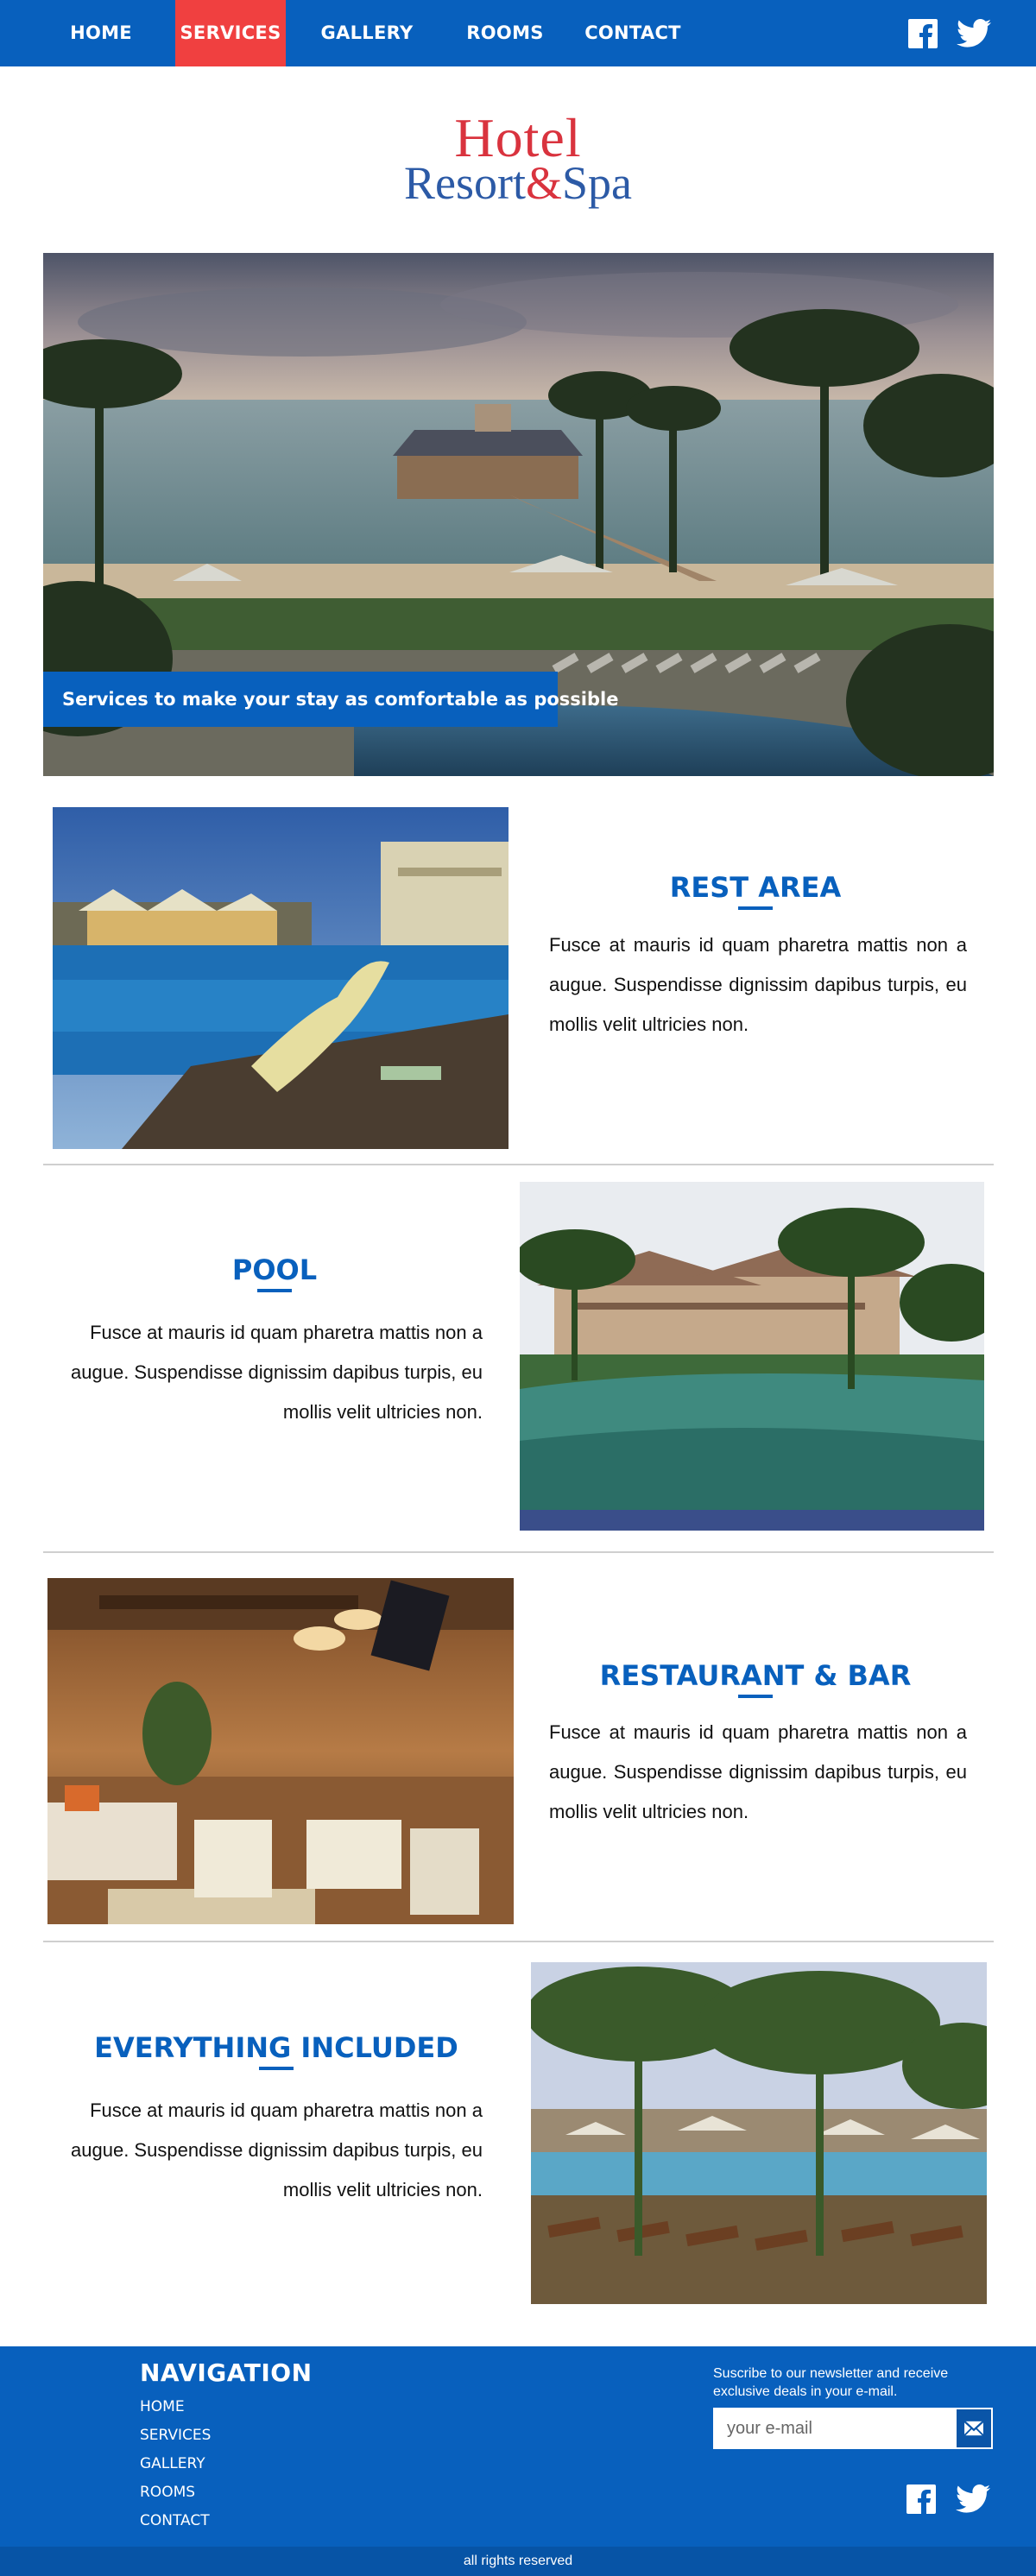 The height and width of the screenshot is (2576, 1036). What do you see at coordinates (505, 33) in the screenshot?
I see `nav-item-rooms: ROOMS` at bounding box center [505, 33].